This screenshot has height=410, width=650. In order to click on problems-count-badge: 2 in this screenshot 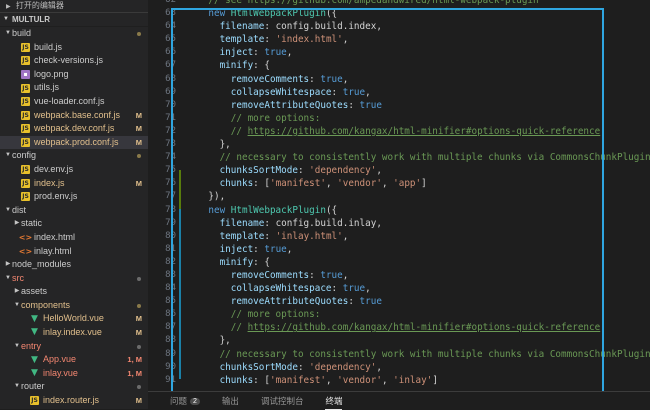, I will do `click(195, 401)`.